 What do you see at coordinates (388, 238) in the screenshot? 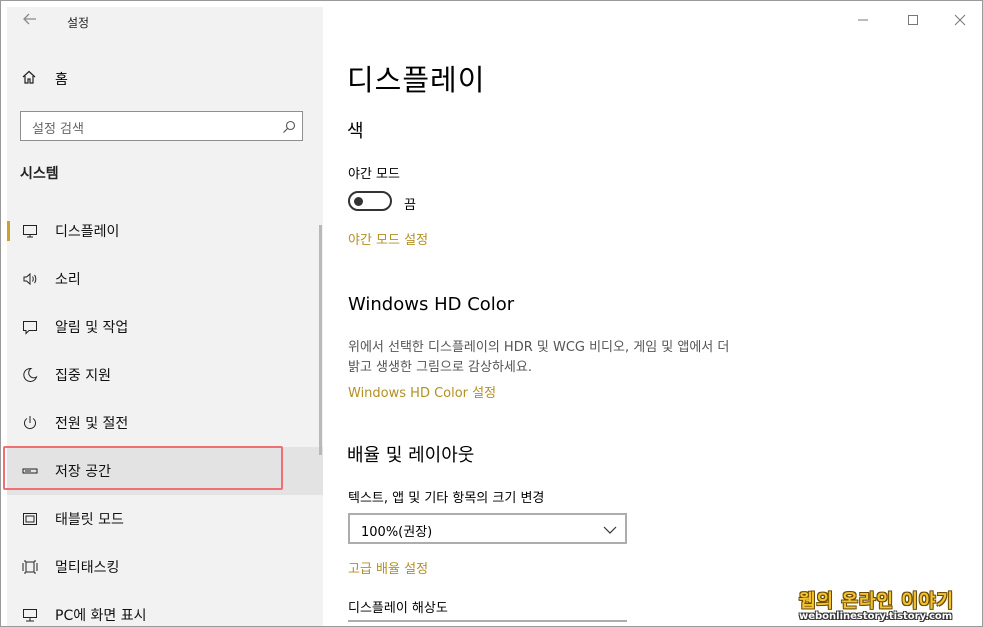
I see `night-mode-settings-link: 야간 모드 설정` at bounding box center [388, 238].